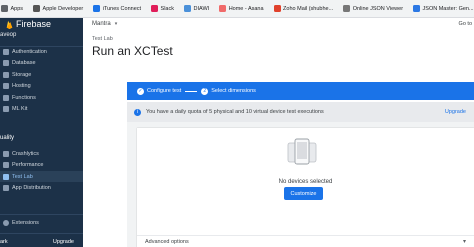  Describe the element at coordinates (25, 153) in the screenshot. I see `sidebar-item-label: Crashlytics` at that location.